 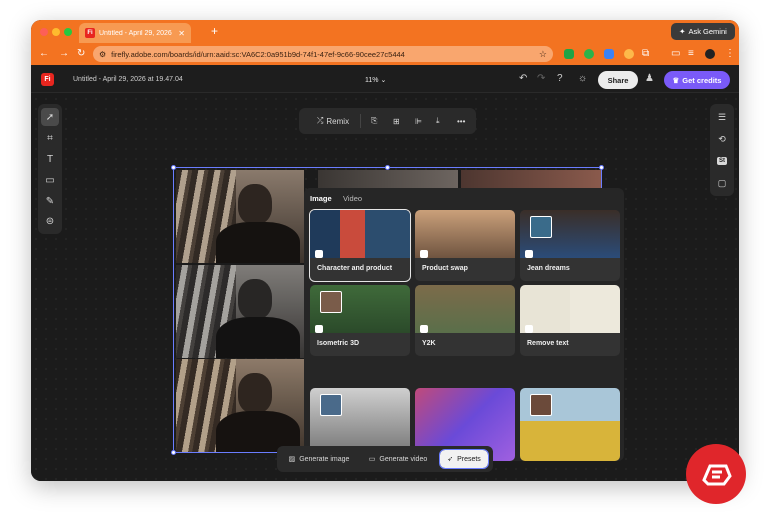 I want to click on video-icon: ▭, so click(x=372, y=459).